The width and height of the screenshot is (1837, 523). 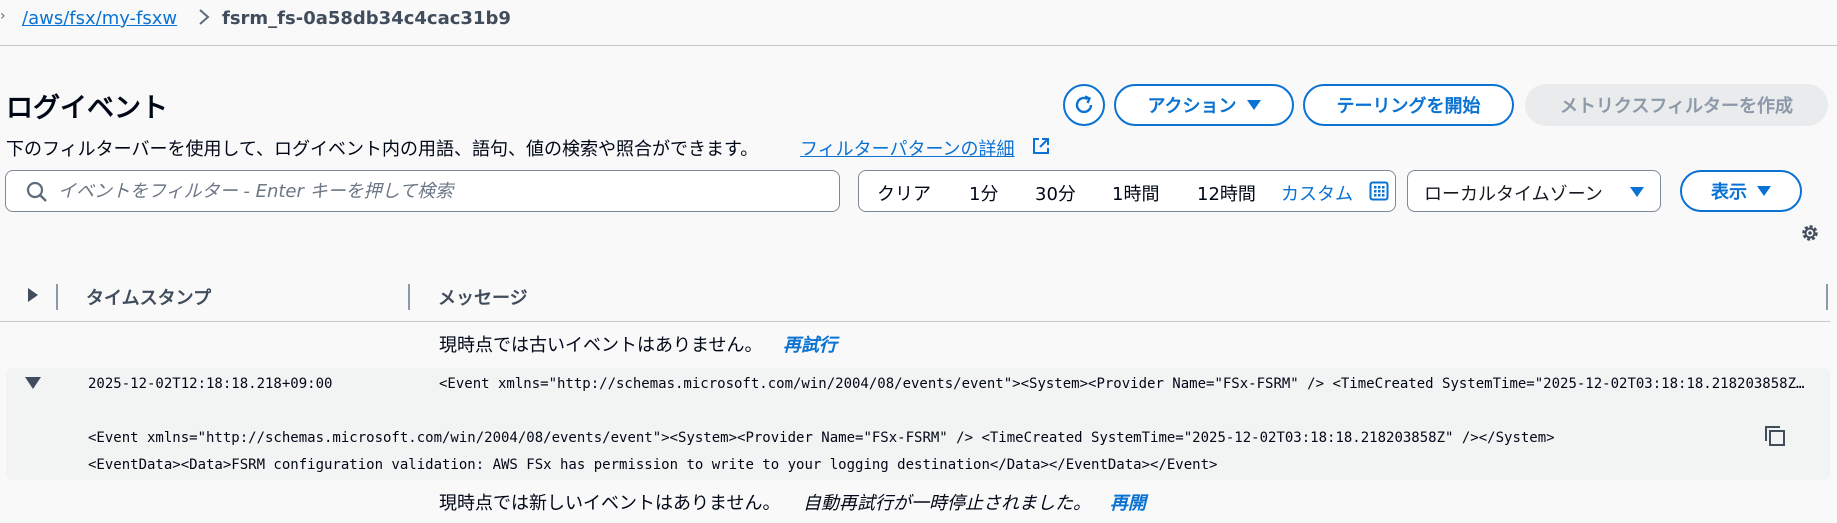 What do you see at coordinates (148, 297) in the screenshot?
I see `column-header-timestamp: タイムスタンプ` at bounding box center [148, 297].